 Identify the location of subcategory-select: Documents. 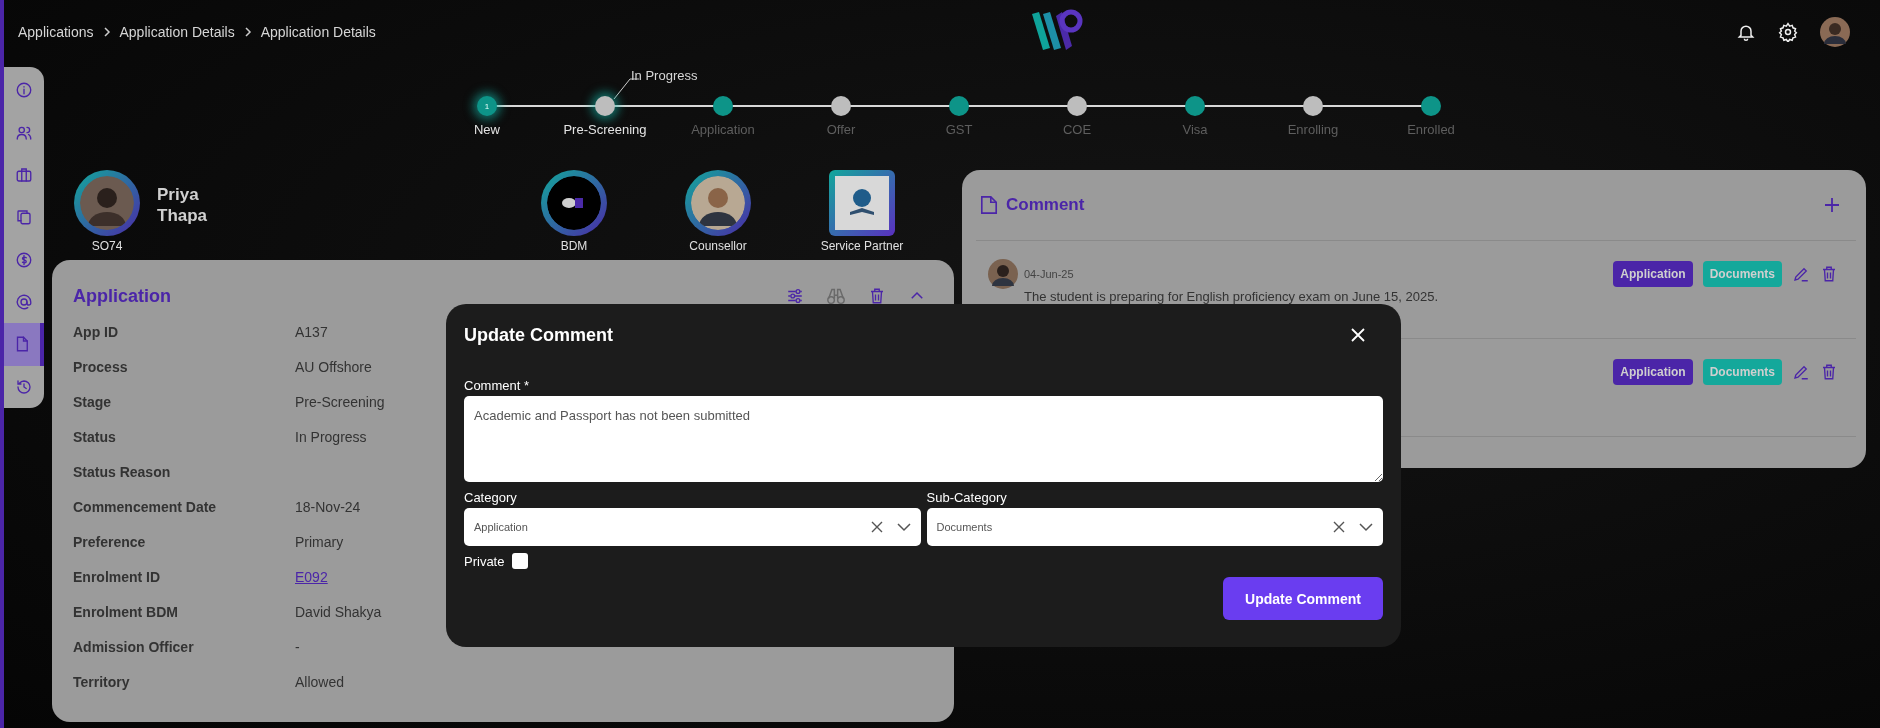
(1154, 527).